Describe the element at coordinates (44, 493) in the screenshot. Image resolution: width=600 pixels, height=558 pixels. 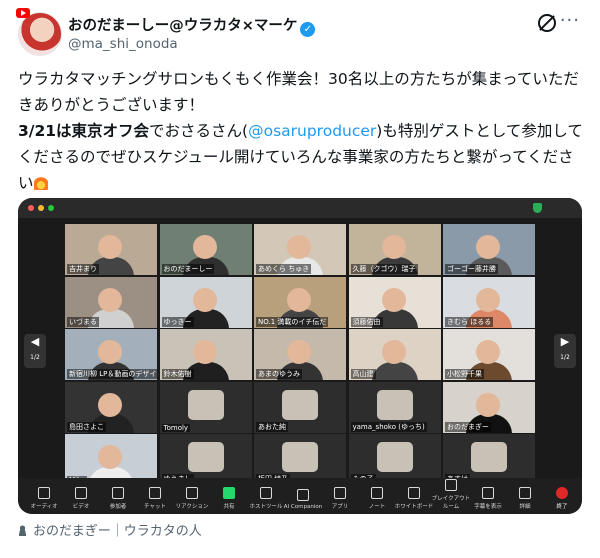
I see `audio-icon` at that location.